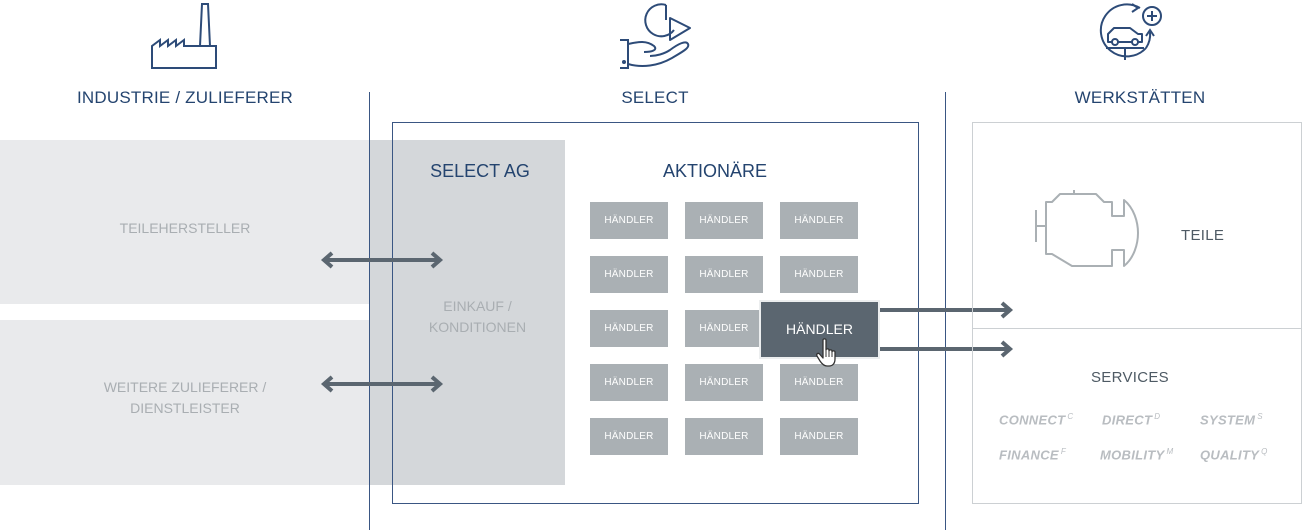 The width and height of the screenshot is (1302, 530). Describe the element at coordinates (1203, 235) in the screenshot. I see `teile-label: TEILE` at that location.